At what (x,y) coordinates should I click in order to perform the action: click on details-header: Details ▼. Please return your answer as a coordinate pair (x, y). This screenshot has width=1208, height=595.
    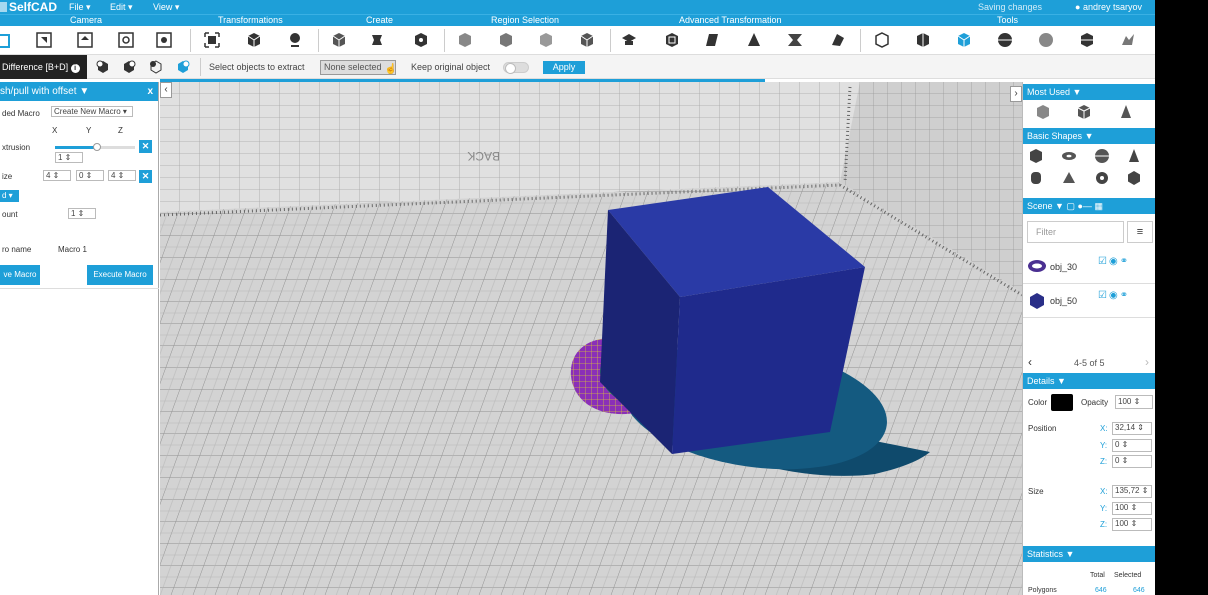
    Looking at the image, I should click on (1089, 381).